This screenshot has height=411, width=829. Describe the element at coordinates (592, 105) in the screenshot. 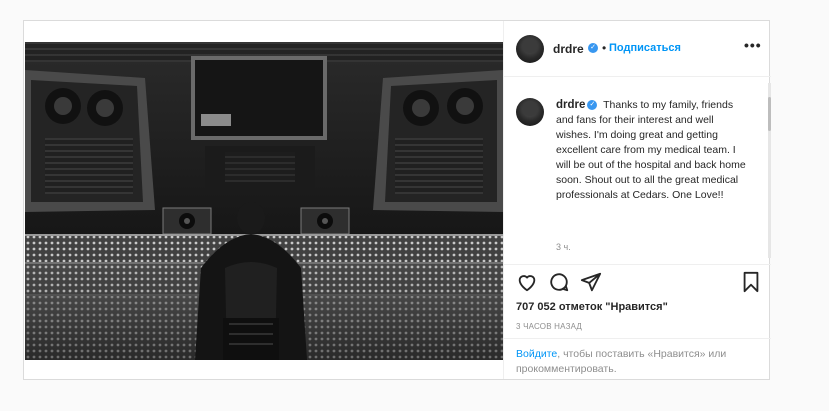

I see `caption-verified-icon: ✓` at that location.